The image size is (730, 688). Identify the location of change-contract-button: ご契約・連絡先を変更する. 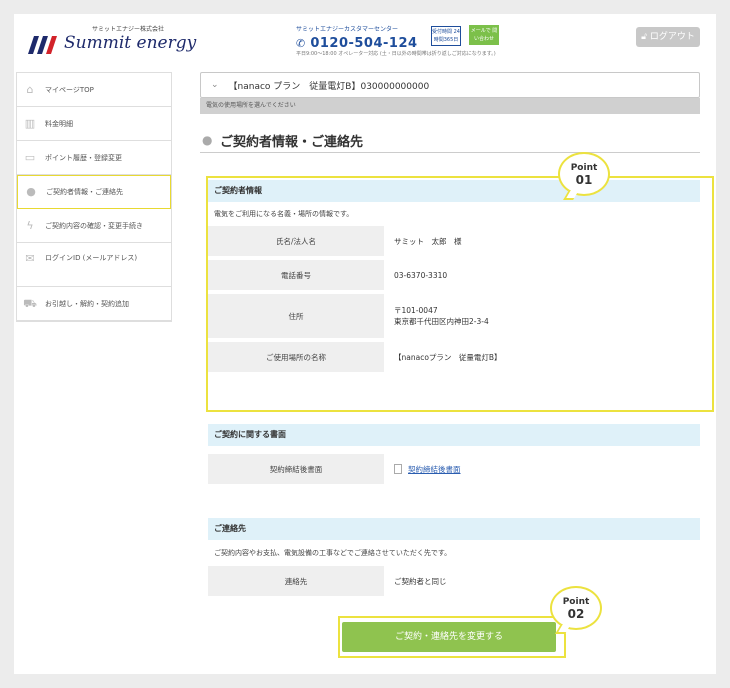
(449, 637).